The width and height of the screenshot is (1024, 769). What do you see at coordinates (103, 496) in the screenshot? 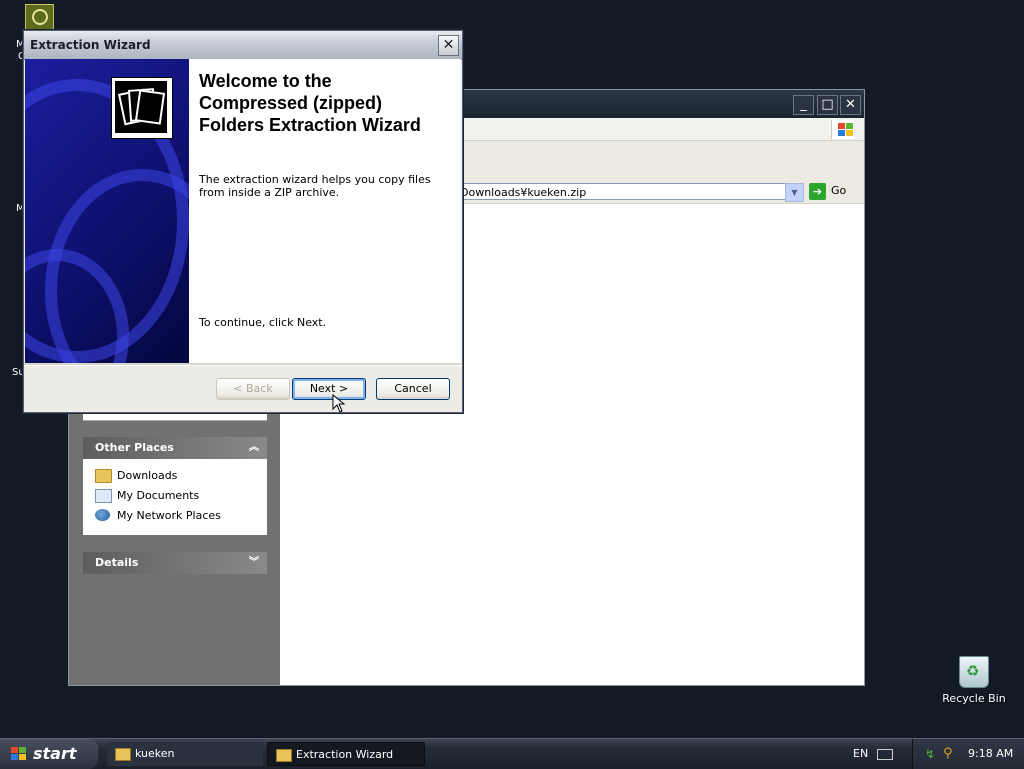
I see `documents-icon` at bounding box center [103, 496].